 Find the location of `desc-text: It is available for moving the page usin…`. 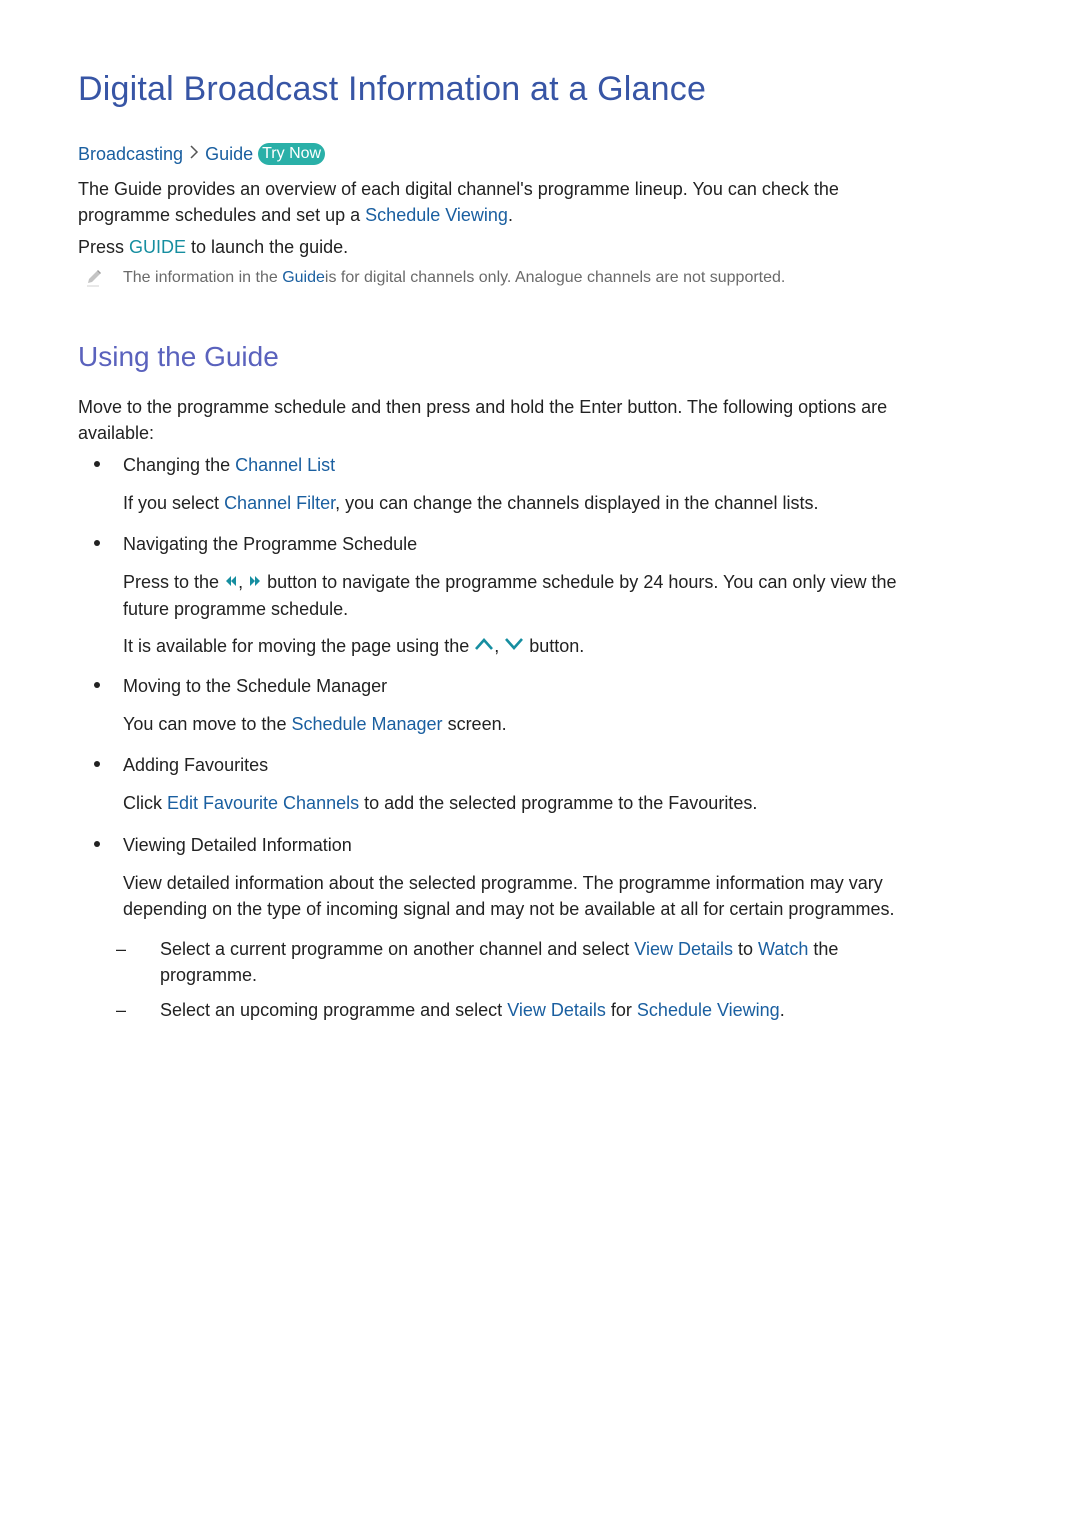

desc-text: It is available for moving the page usin… is located at coordinates (299, 646).